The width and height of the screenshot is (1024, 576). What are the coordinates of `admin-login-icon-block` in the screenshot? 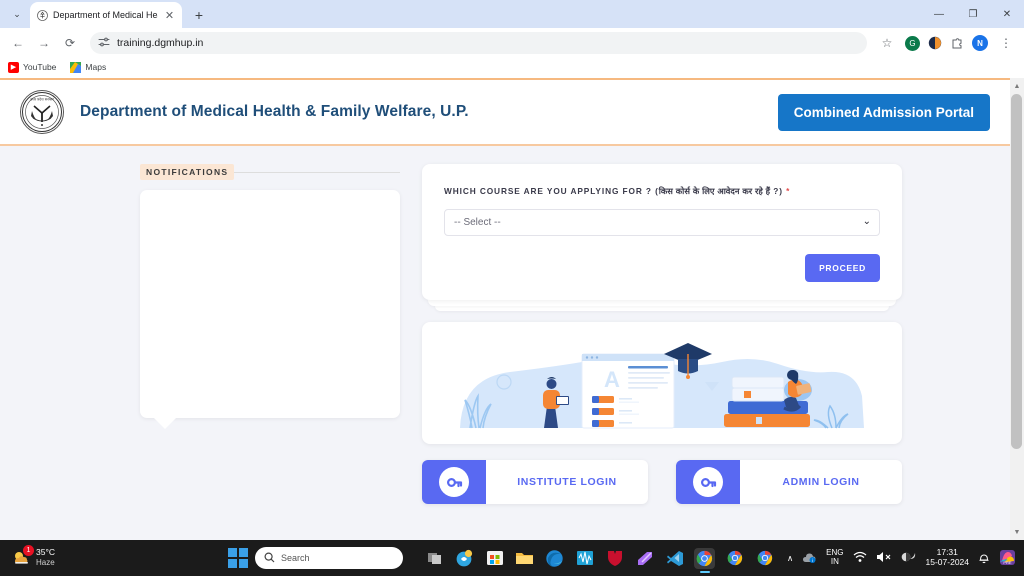 It's located at (708, 482).